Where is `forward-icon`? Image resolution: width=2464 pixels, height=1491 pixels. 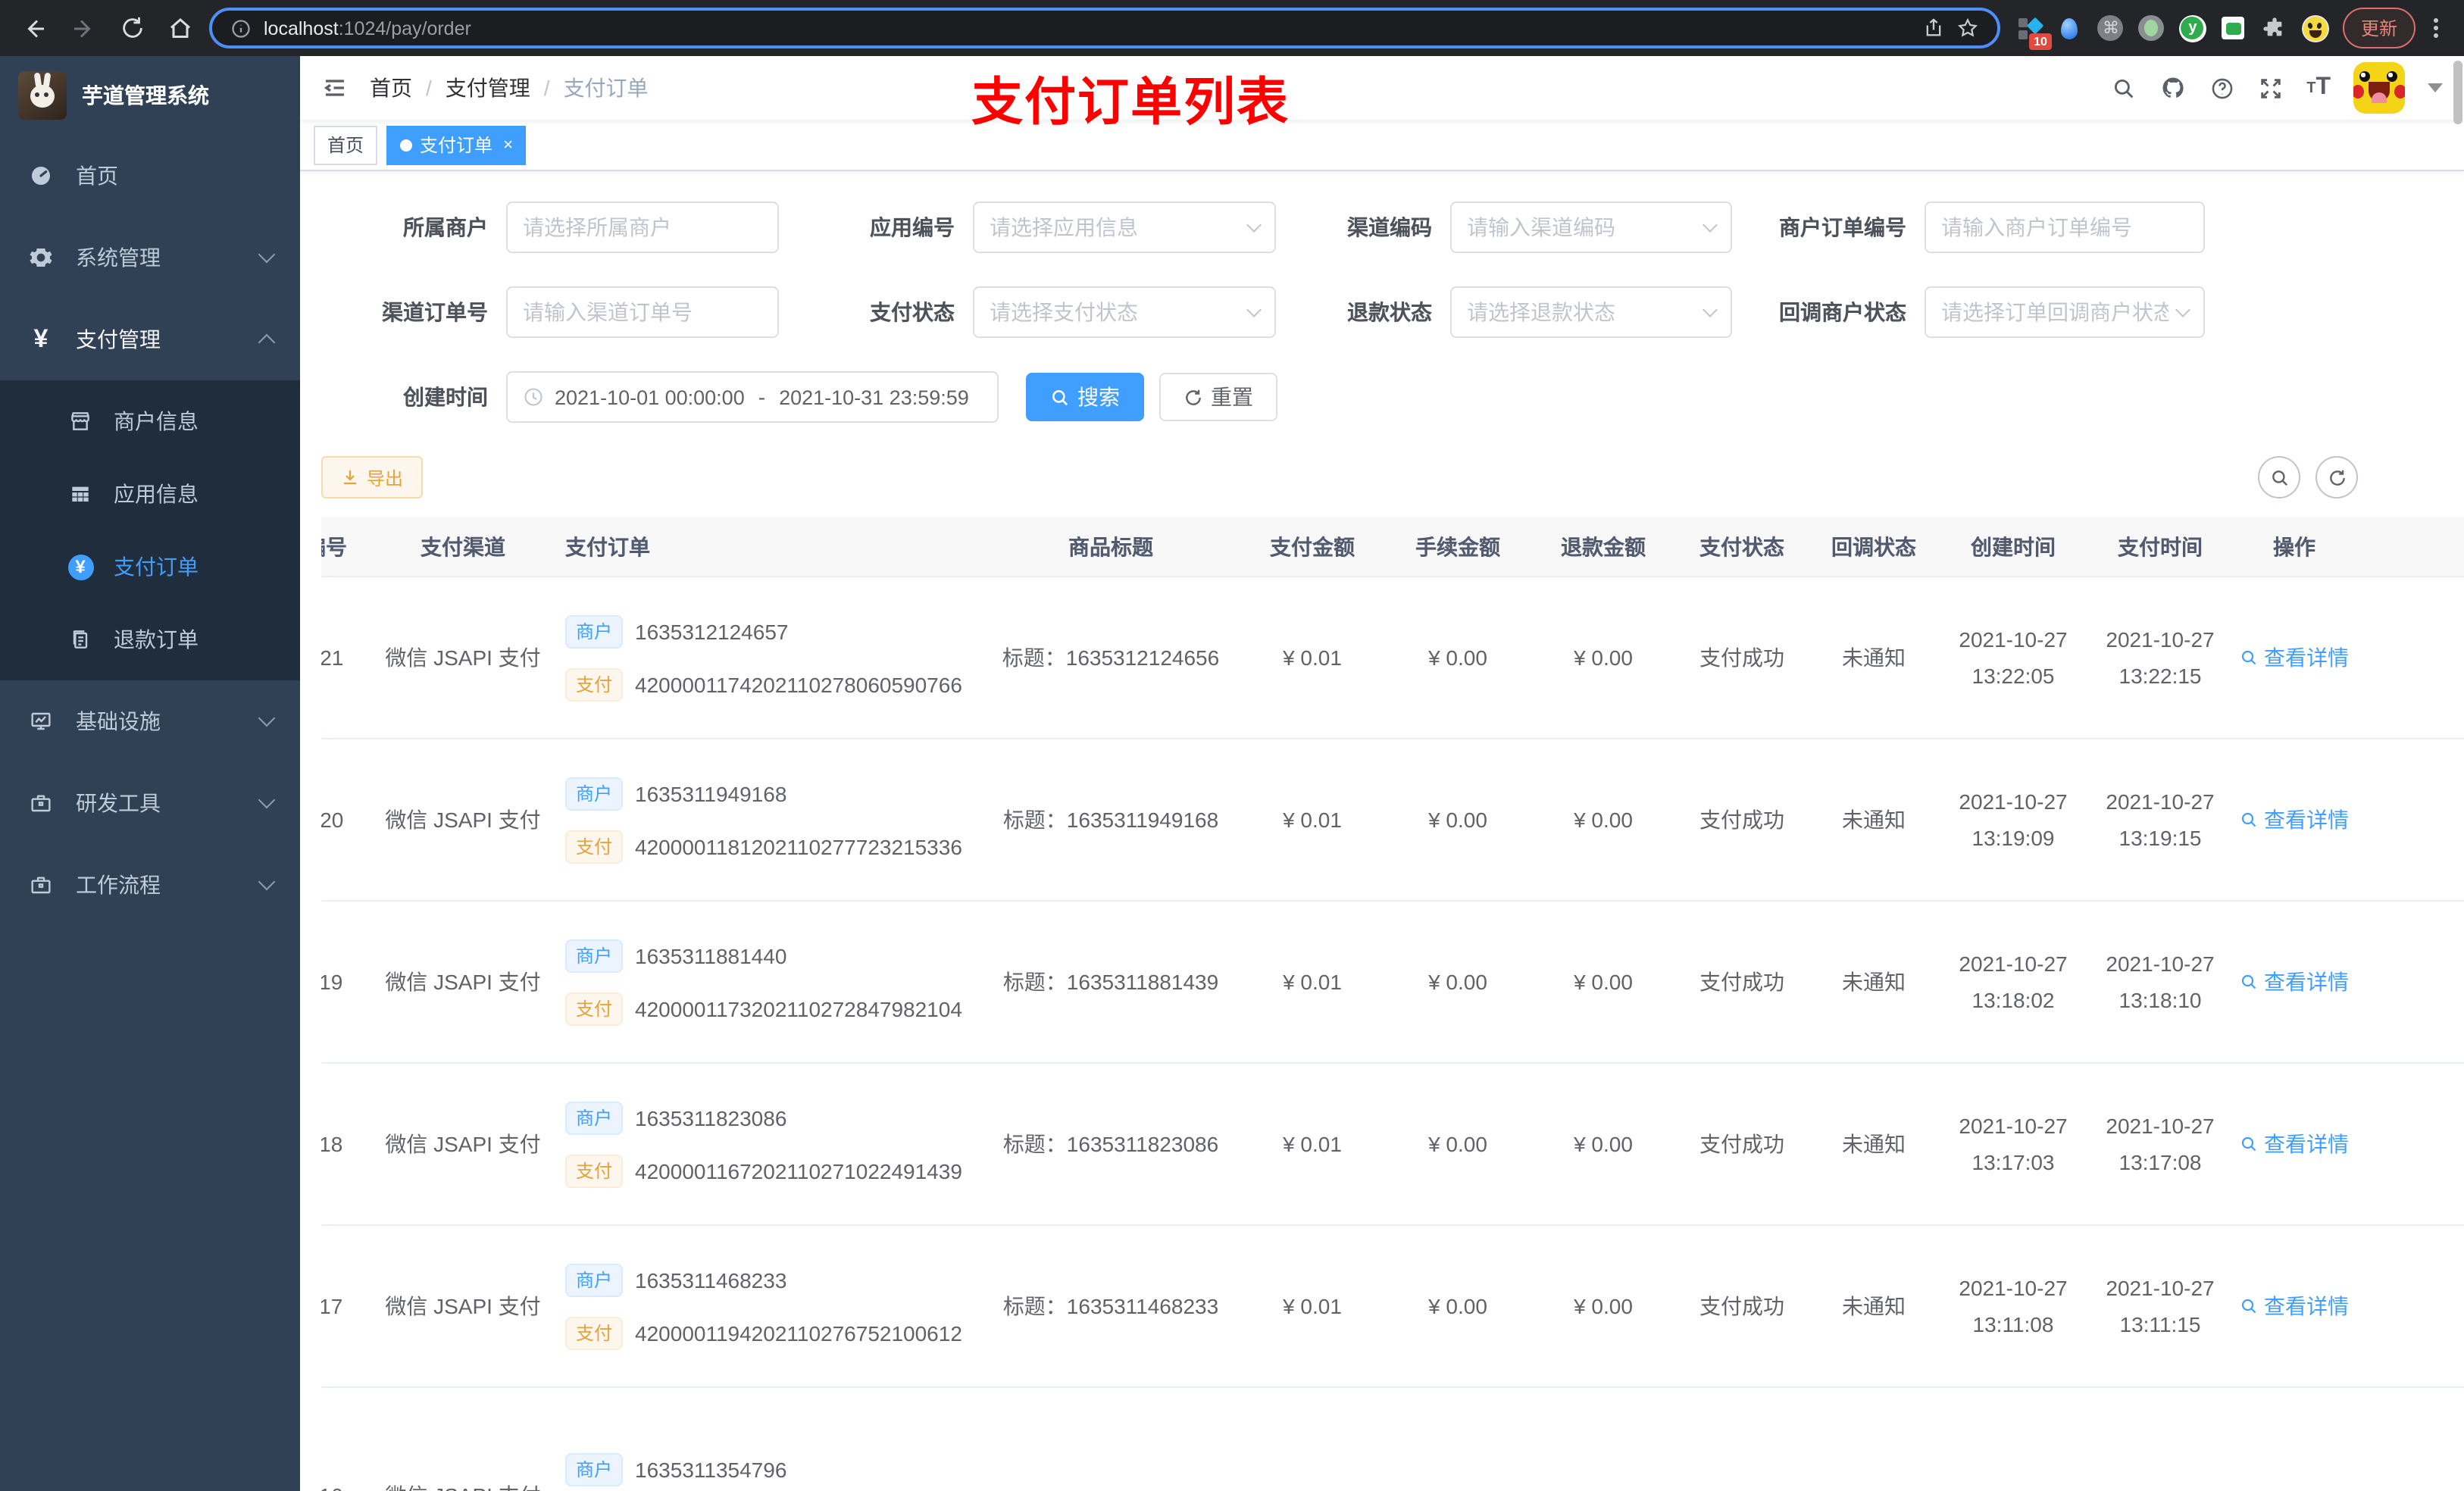
forward-icon is located at coordinates (83, 28).